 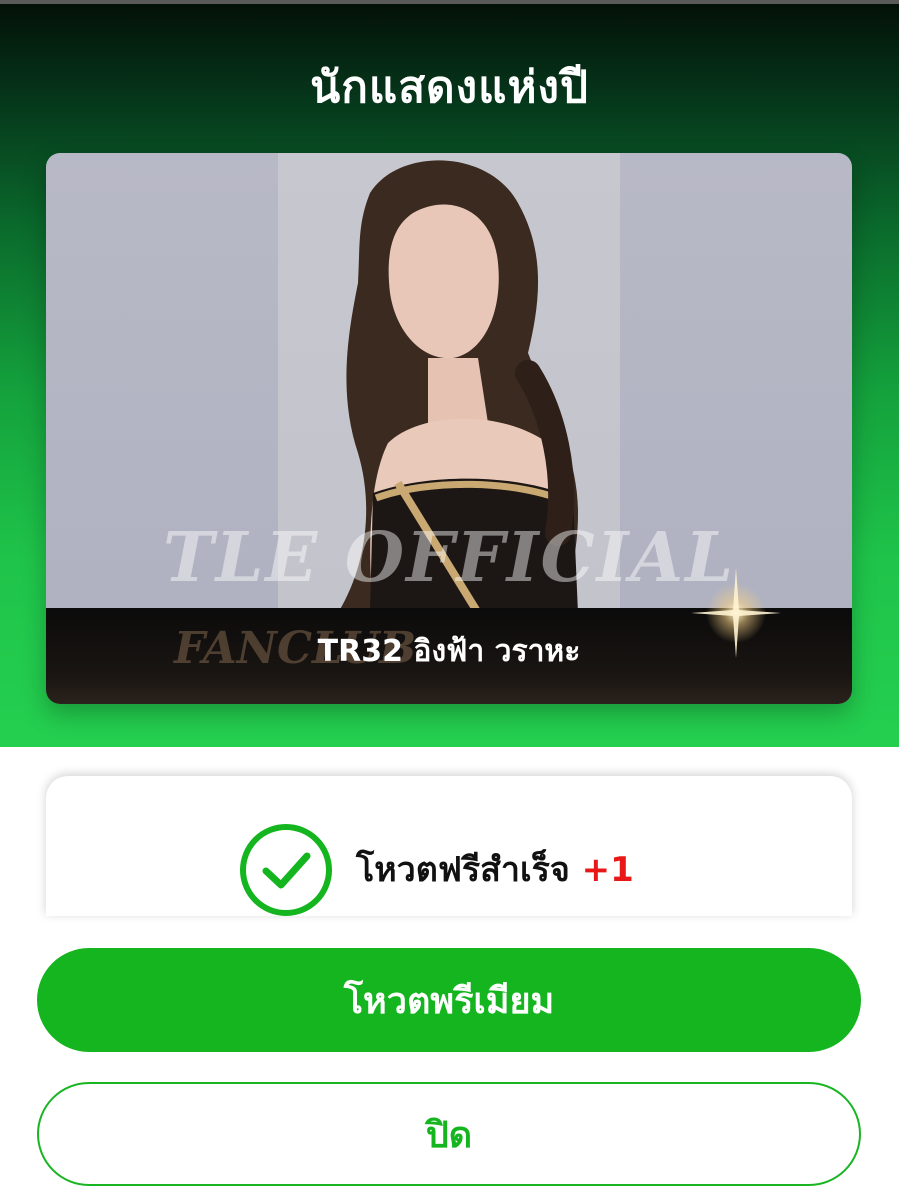 What do you see at coordinates (286, 870) in the screenshot?
I see `check-circle-icon` at bounding box center [286, 870].